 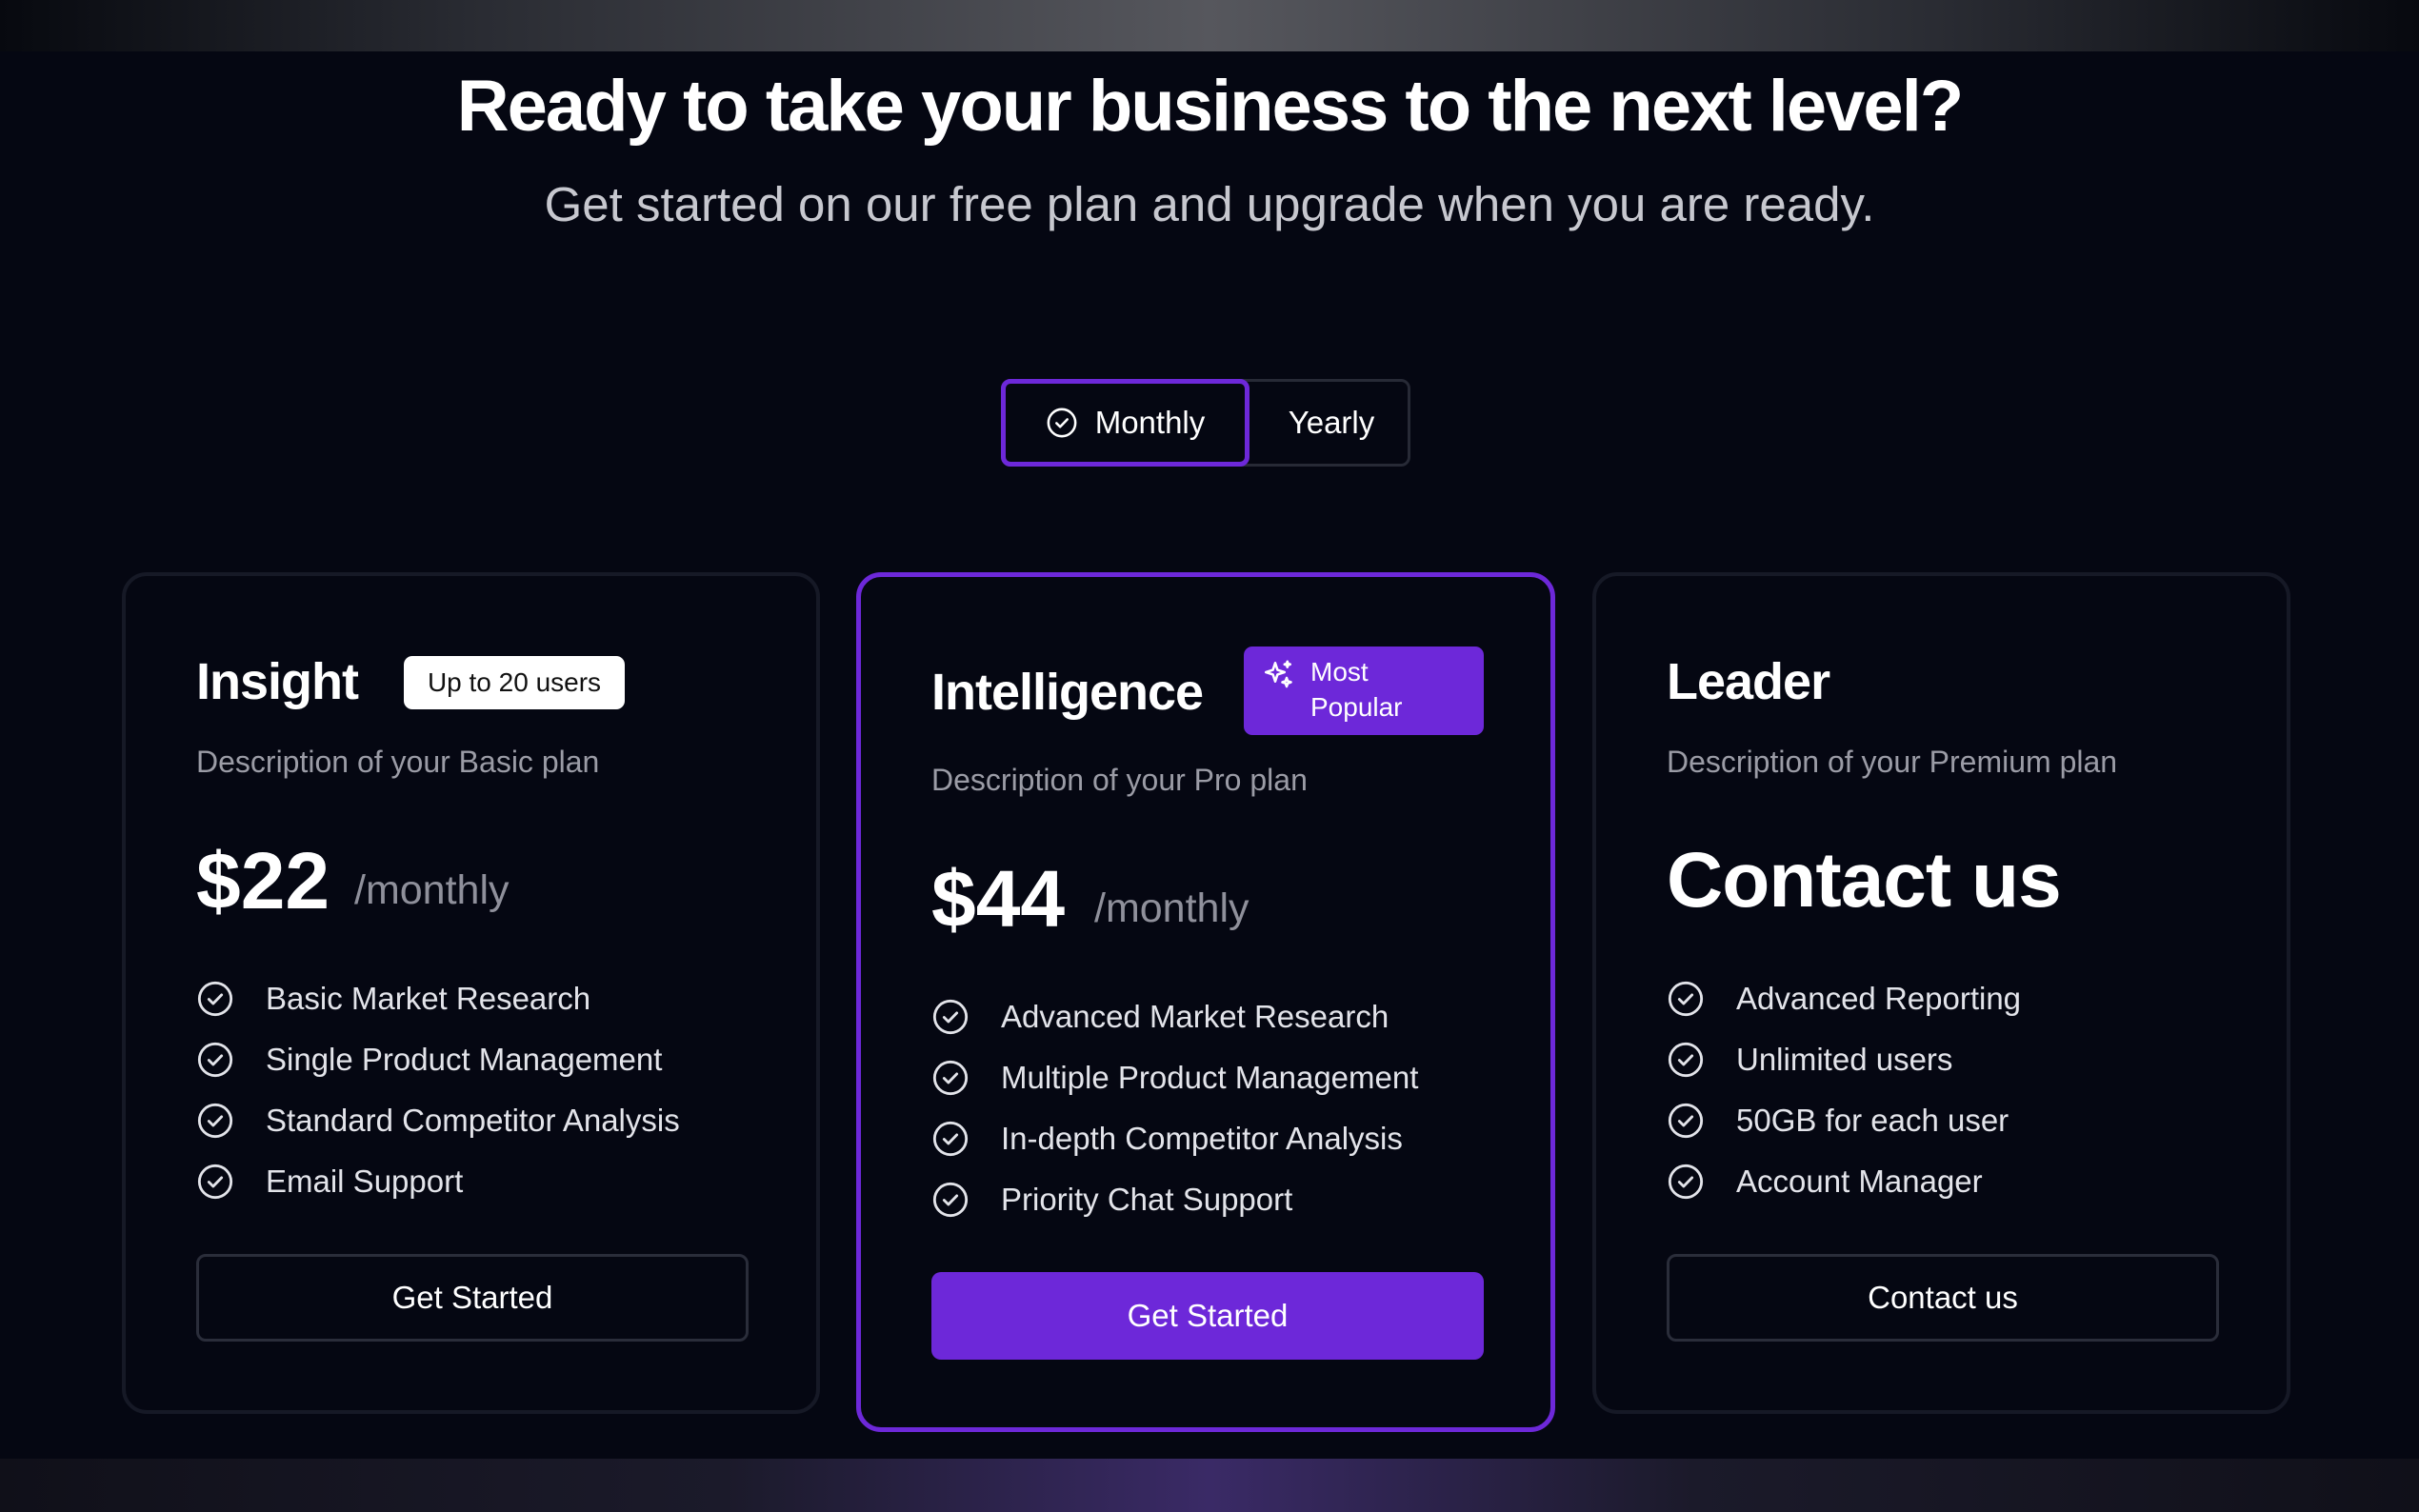 I want to click on plan-name: Insight, so click(x=277, y=681).